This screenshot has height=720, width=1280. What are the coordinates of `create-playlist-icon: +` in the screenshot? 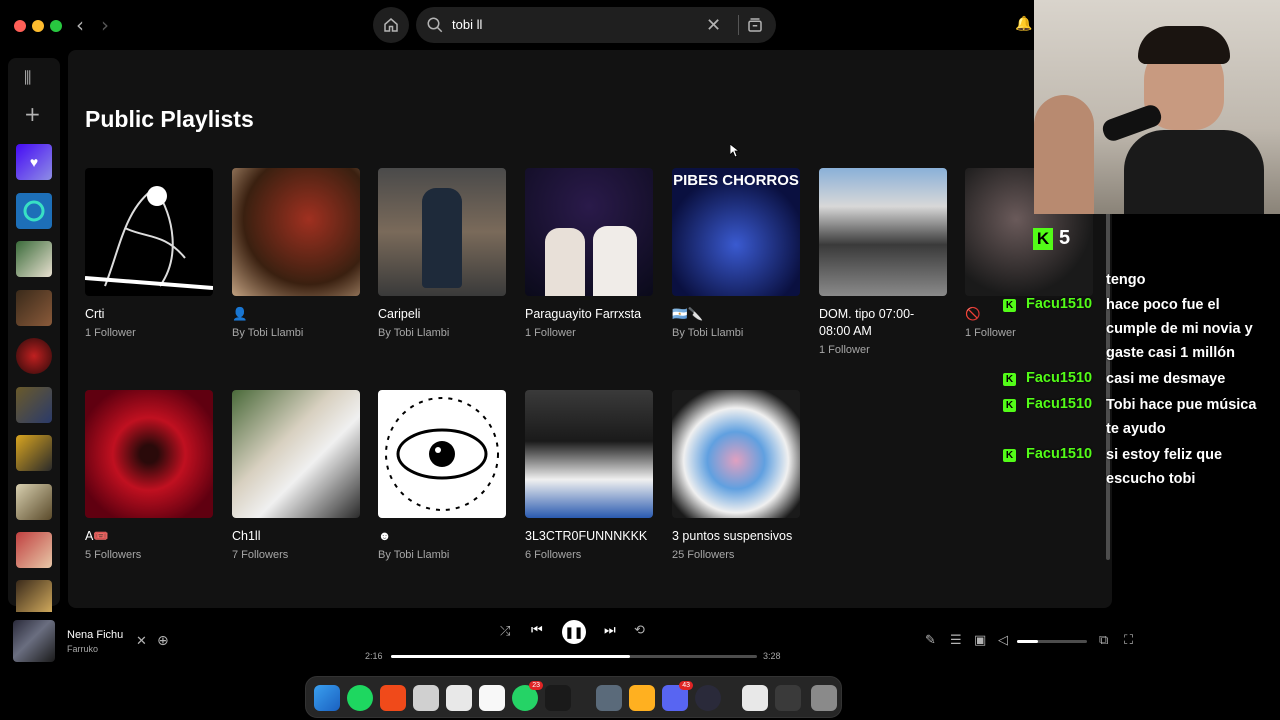 It's located at (32, 114).